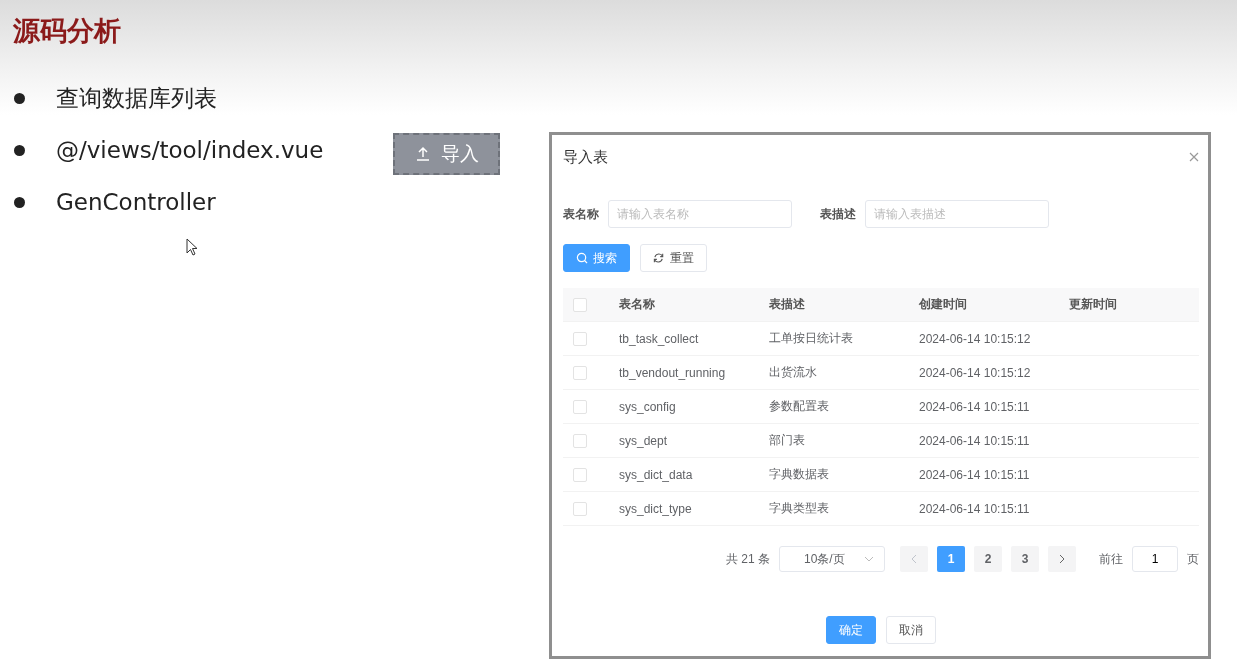 Image resolution: width=1237 pixels, height=667 pixels. I want to click on chevron-right-icon, so click(1062, 559).